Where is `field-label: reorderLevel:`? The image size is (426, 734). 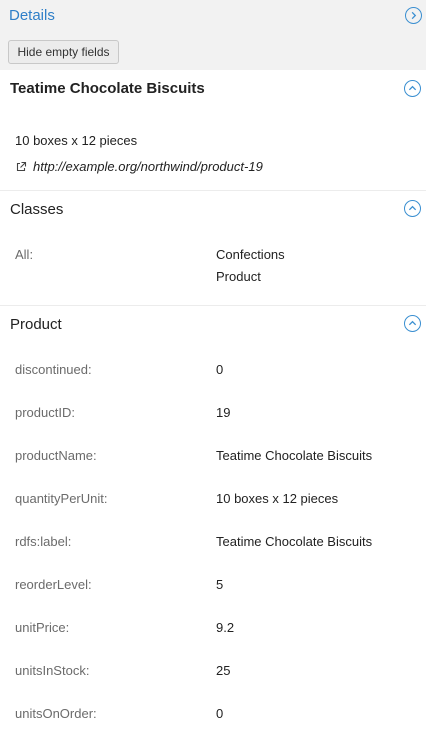 field-label: reorderLevel: is located at coordinates (53, 584).